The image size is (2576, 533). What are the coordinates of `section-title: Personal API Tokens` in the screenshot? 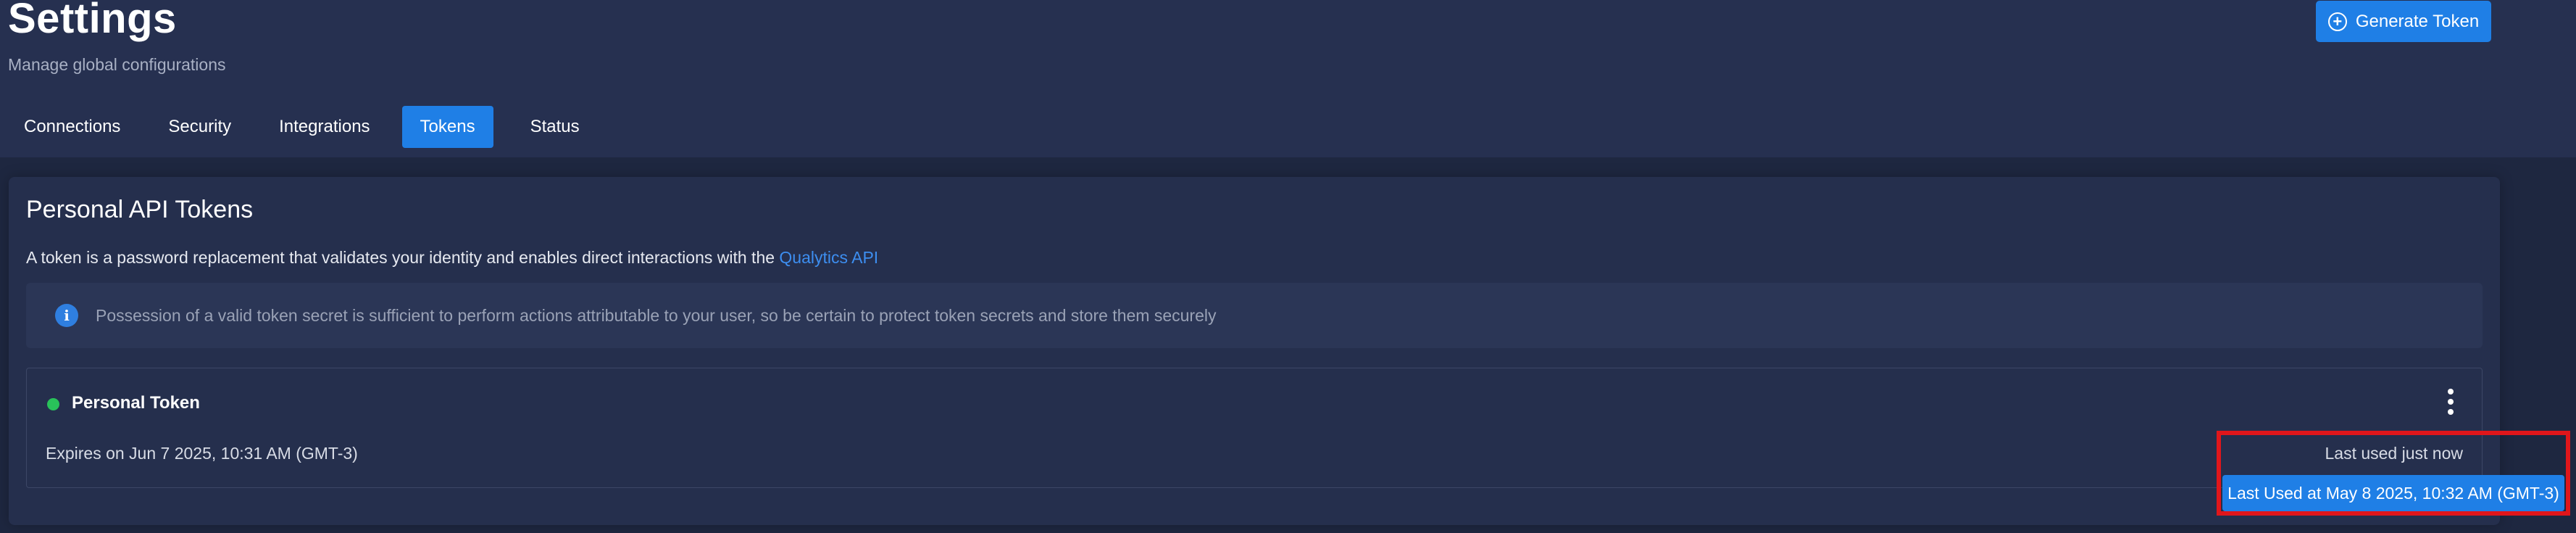 It's located at (140, 209).